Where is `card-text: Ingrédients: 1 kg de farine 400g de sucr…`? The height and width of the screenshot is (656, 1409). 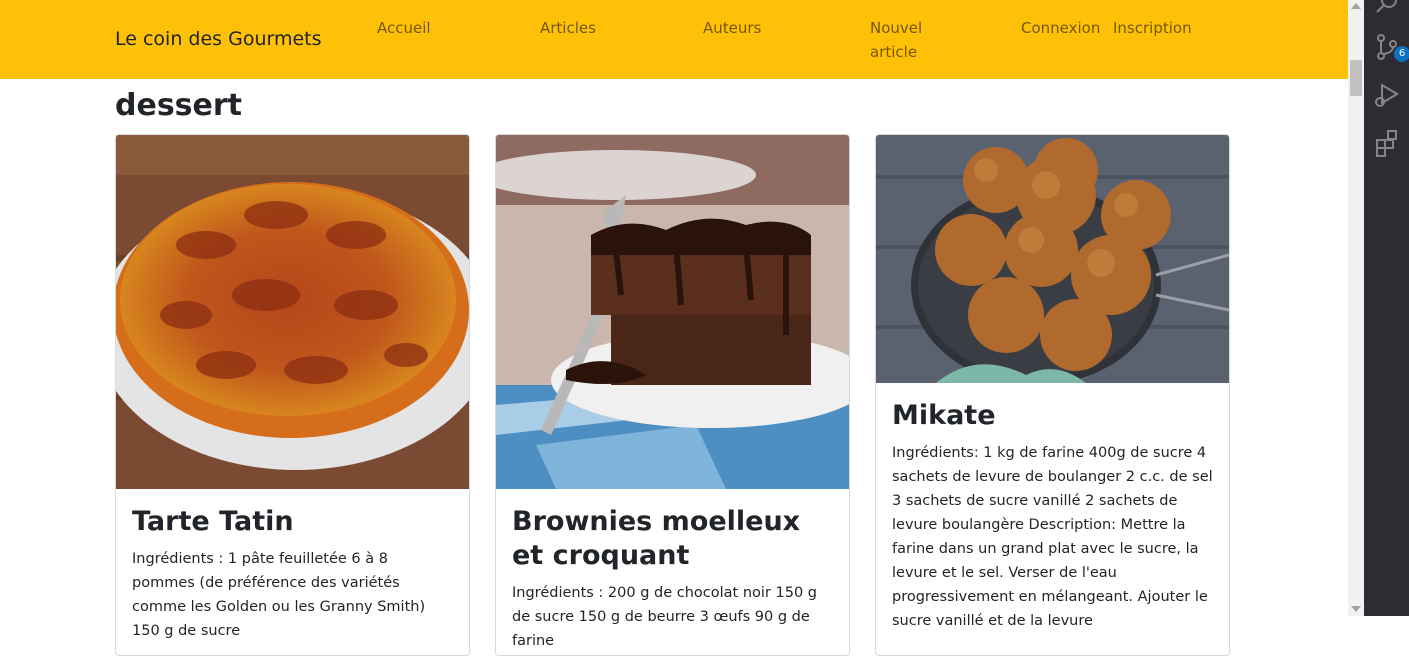 card-text: Ingrédients: 1 kg de farine 400g de sucr… is located at coordinates (1052, 537).